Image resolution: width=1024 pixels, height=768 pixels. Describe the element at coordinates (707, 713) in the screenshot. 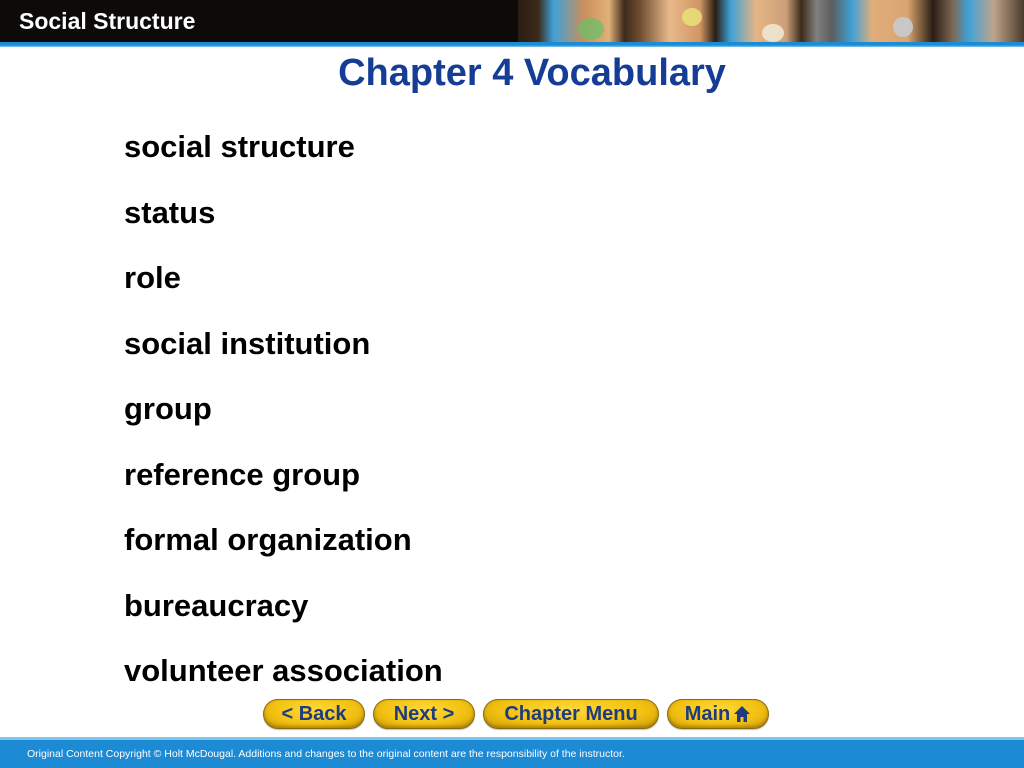

I see `main-button-label: Main` at that location.